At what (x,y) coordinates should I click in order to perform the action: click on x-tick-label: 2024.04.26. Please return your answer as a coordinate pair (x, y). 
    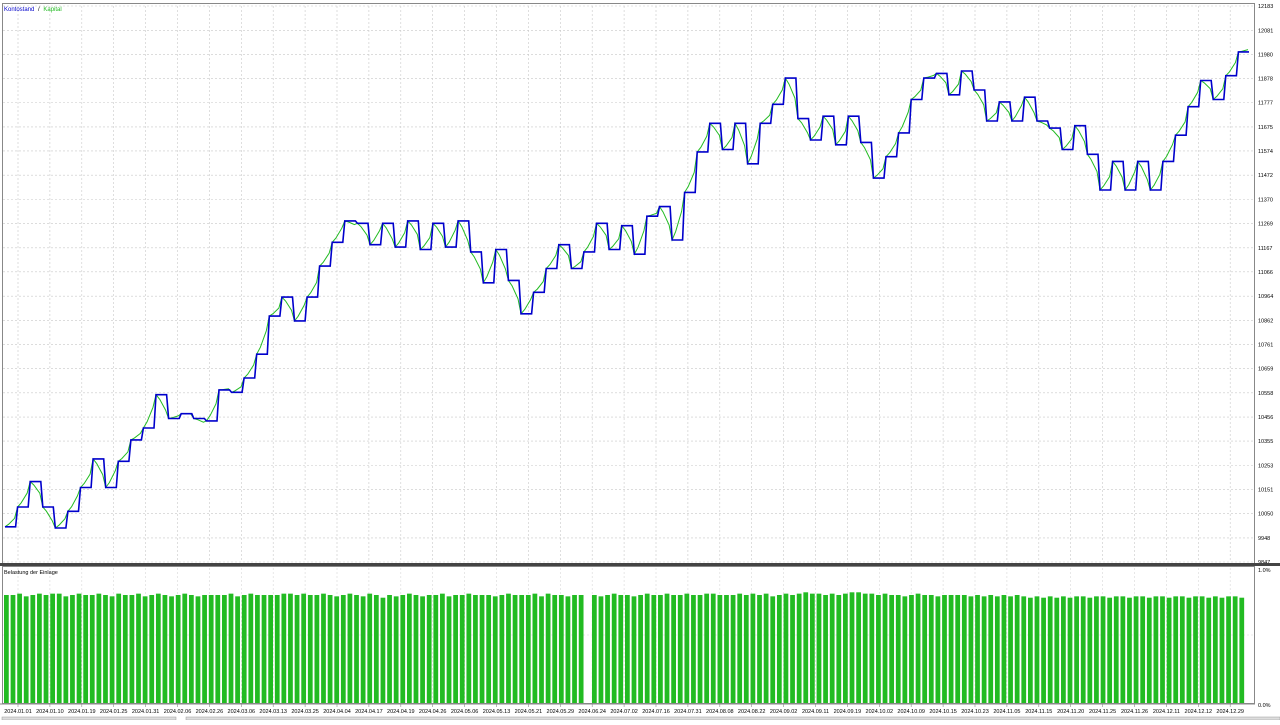
    Looking at the image, I should click on (433, 712).